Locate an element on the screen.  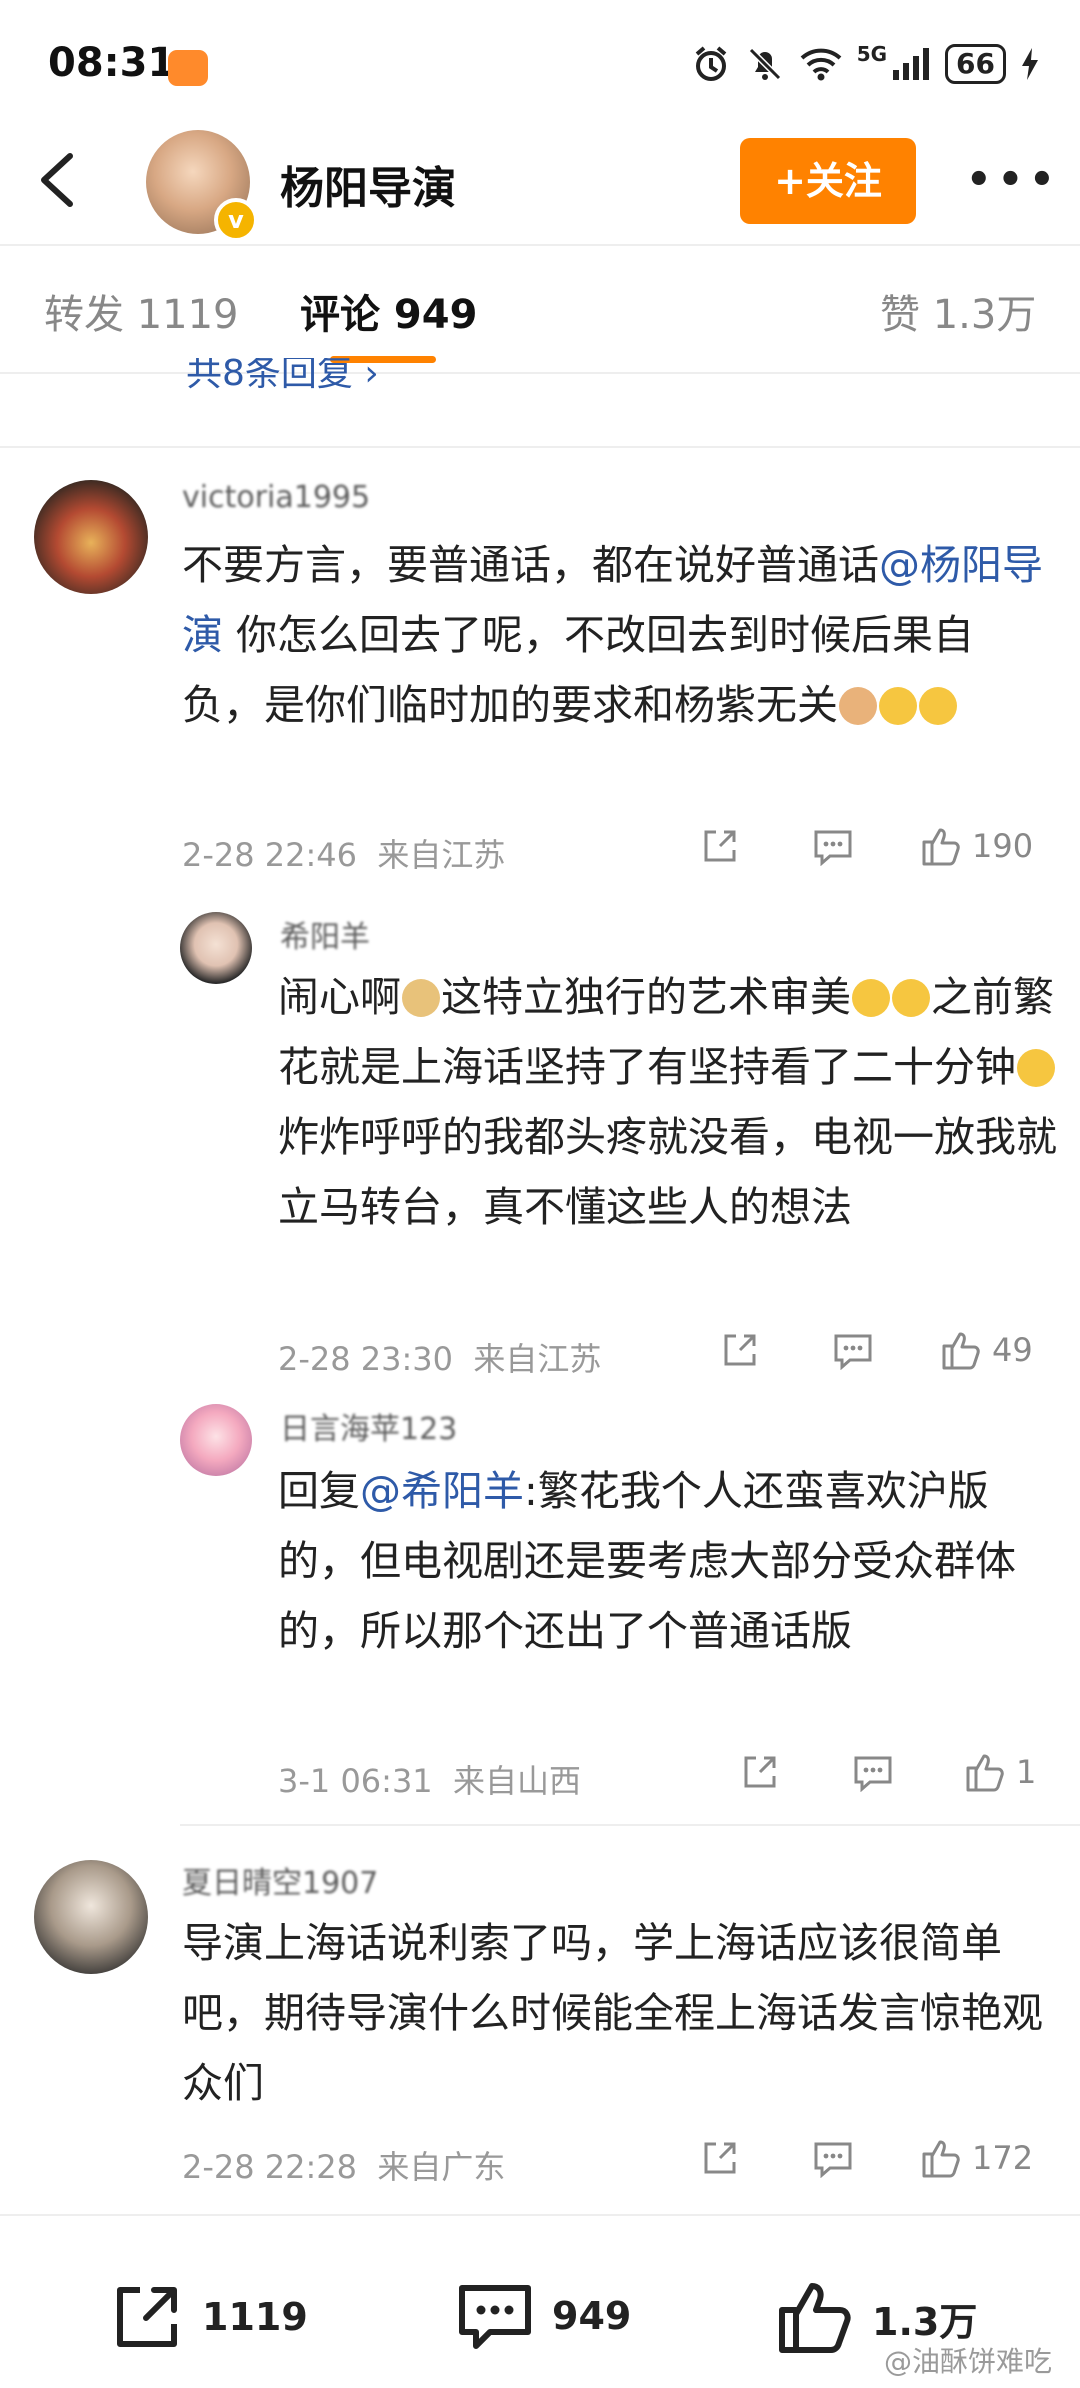
charging-icon is located at coordinates (1030, 64).